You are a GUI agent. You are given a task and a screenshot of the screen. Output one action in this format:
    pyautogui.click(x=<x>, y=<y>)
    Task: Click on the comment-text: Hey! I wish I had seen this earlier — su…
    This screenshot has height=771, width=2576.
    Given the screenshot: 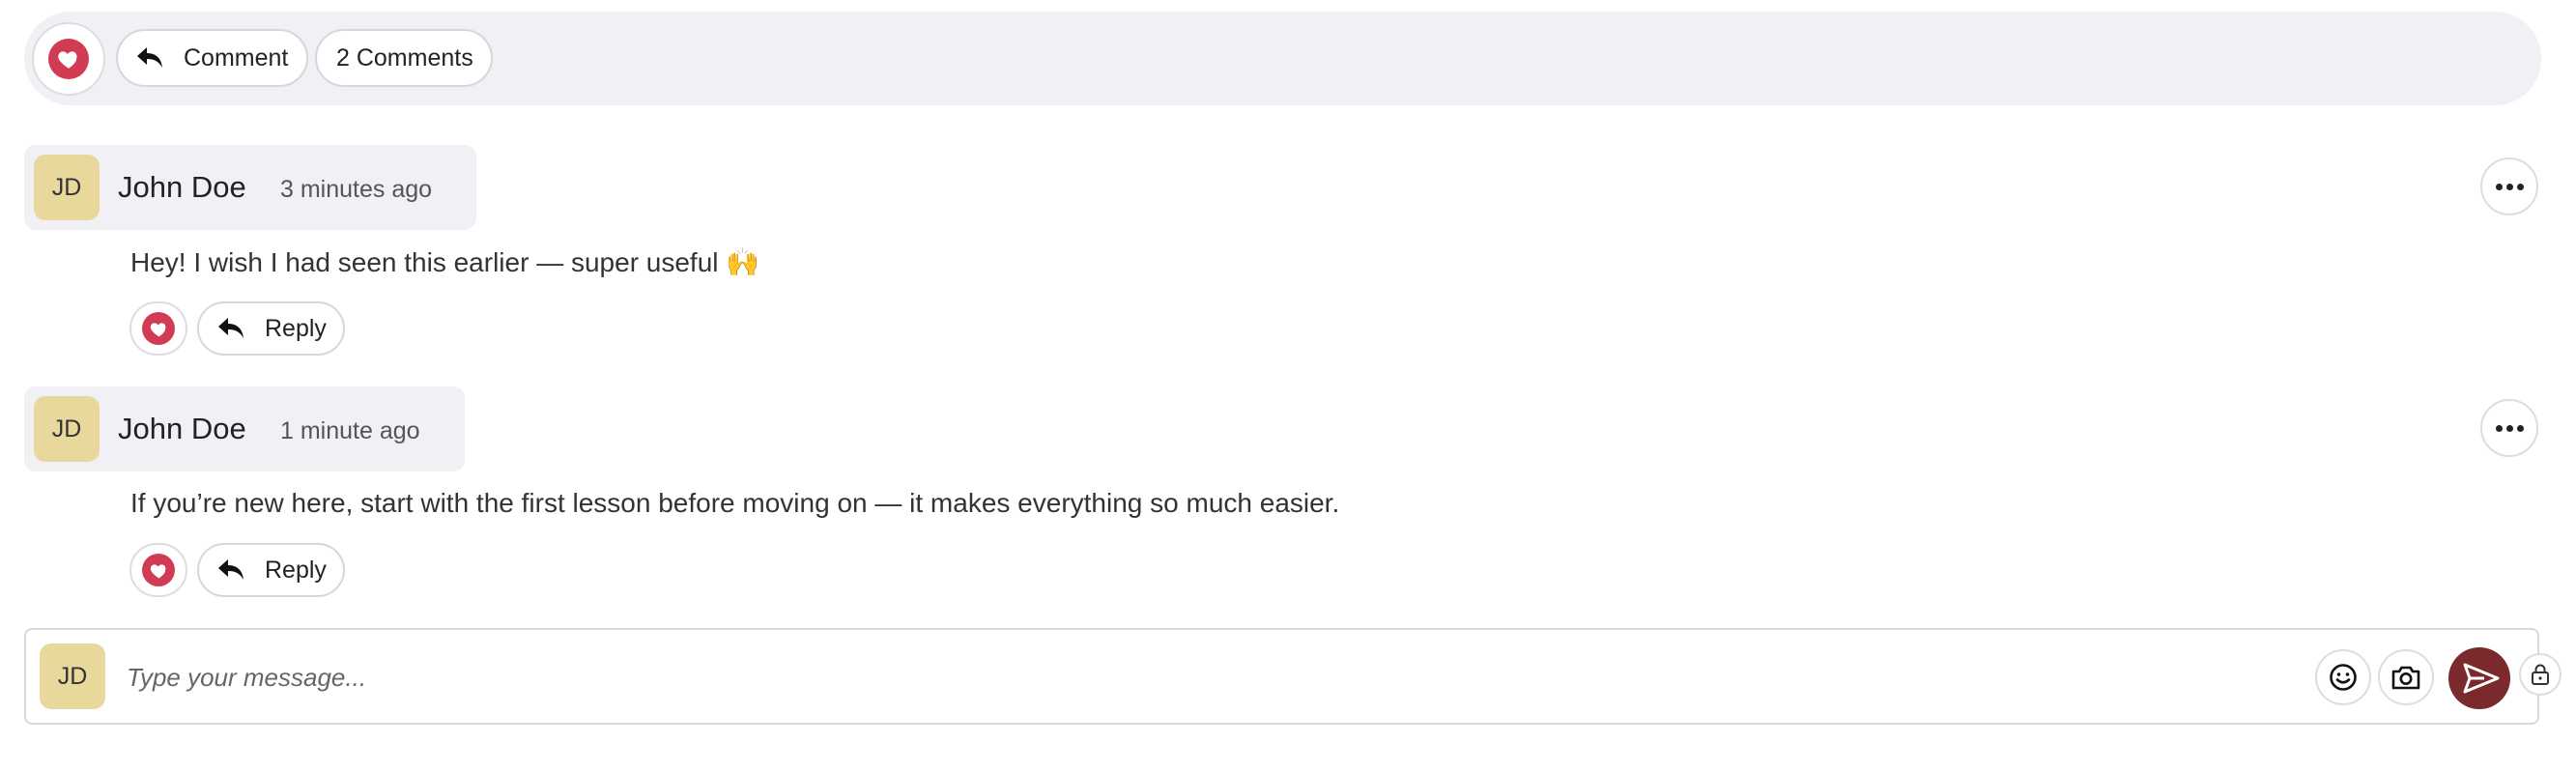 What is the action you would take?
    pyautogui.click(x=445, y=262)
    